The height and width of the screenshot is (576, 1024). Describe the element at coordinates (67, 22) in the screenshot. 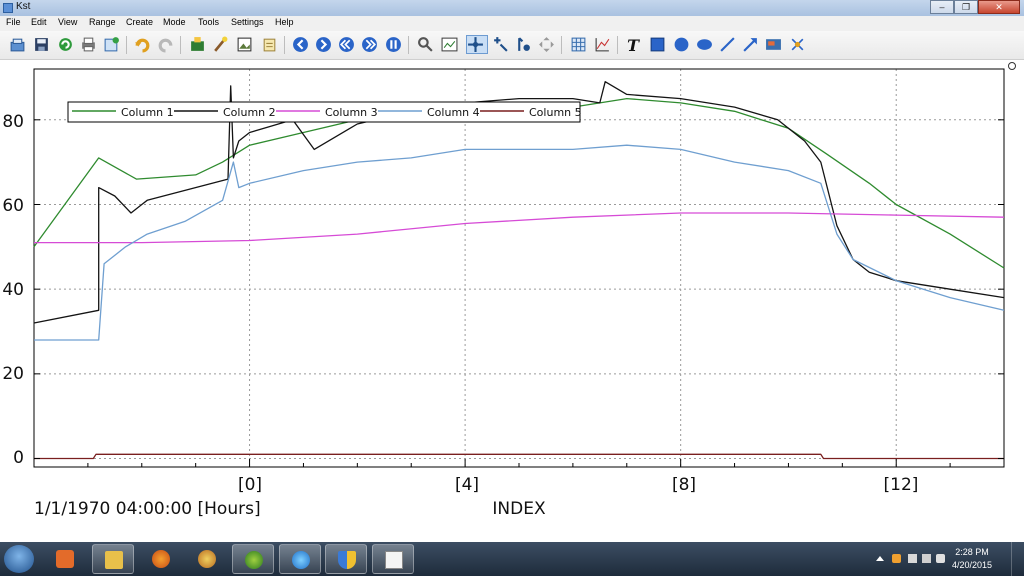

I see `menu-view: View` at that location.